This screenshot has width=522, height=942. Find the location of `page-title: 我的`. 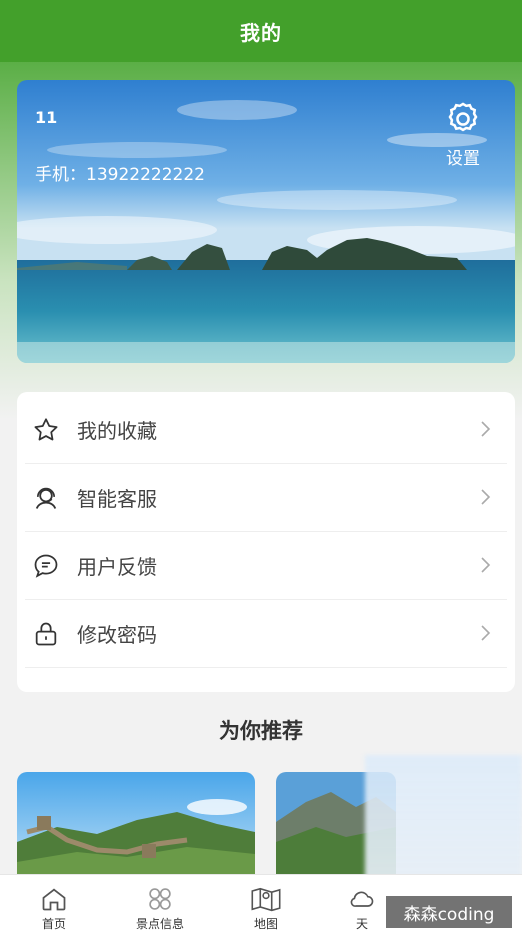

page-title: 我的 is located at coordinates (261, 32).